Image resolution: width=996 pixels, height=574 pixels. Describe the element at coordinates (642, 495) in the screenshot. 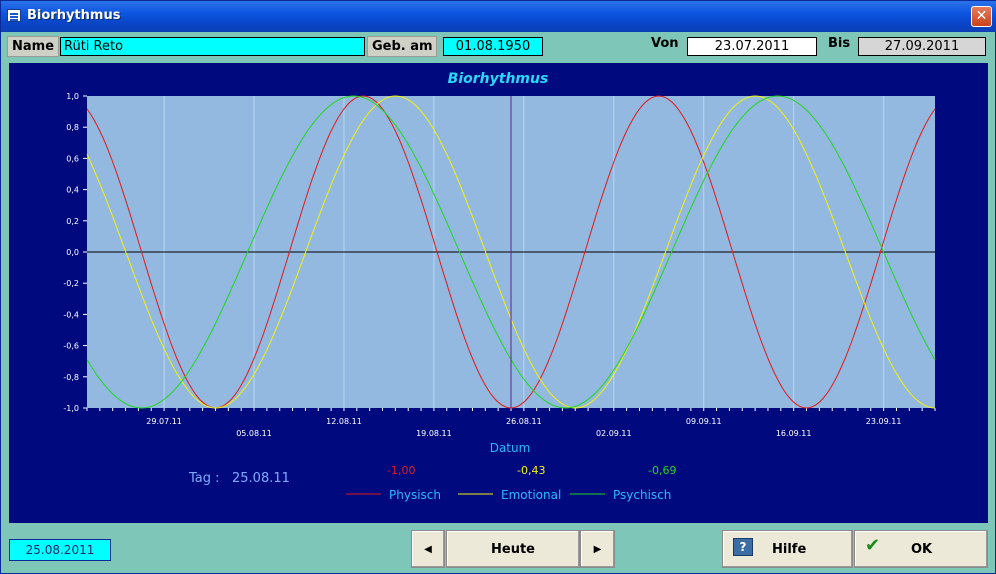

I see `legend-psychic: Psychisch` at that location.